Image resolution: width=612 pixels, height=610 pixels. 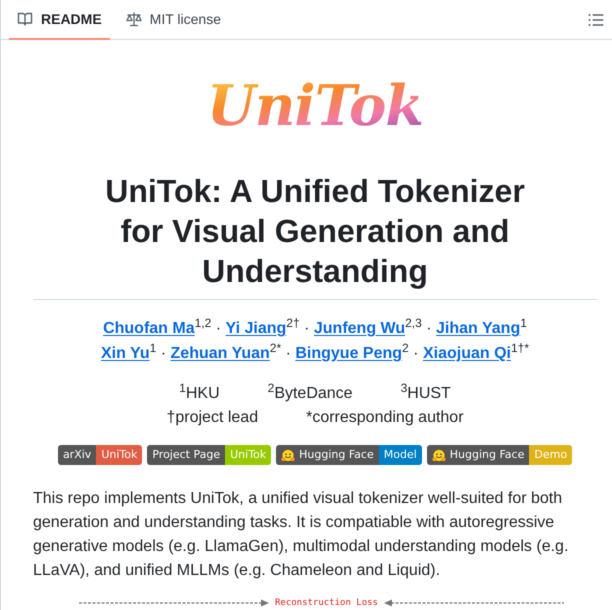 I want to click on author-link: Xiaojuan Qi, so click(x=466, y=353).